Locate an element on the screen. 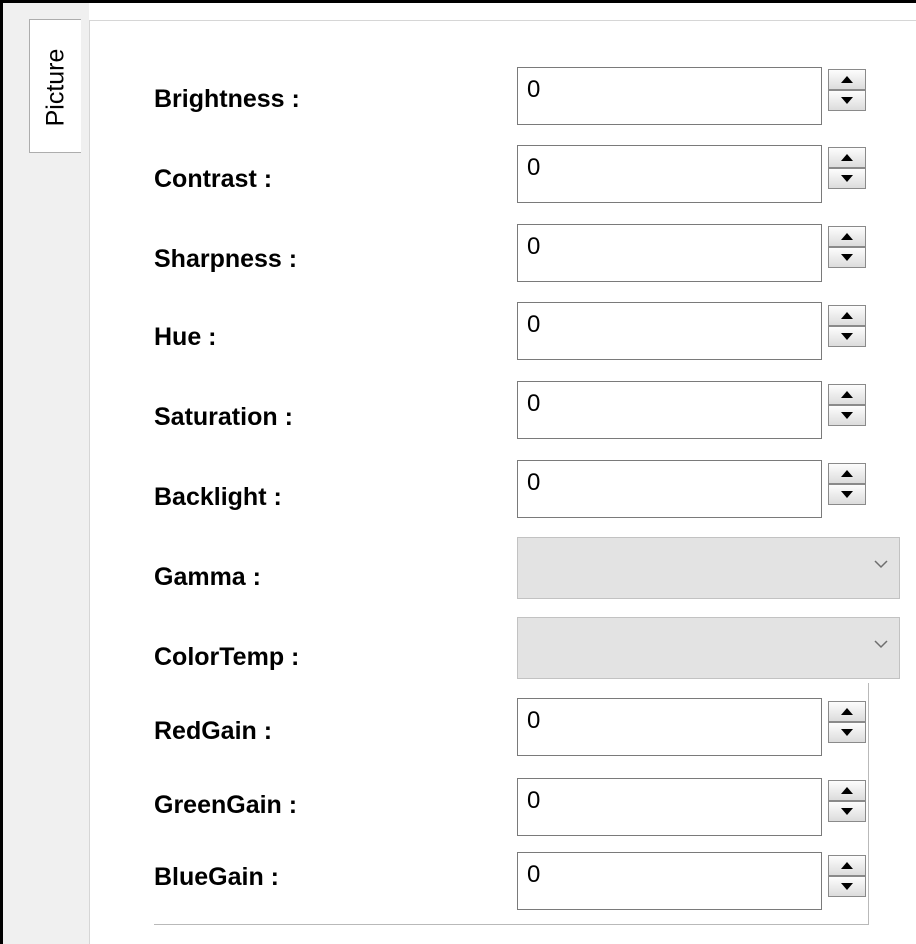 Image resolution: width=916 pixels, height=944 pixels. saturation-input: 0 is located at coordinates (669, 410).